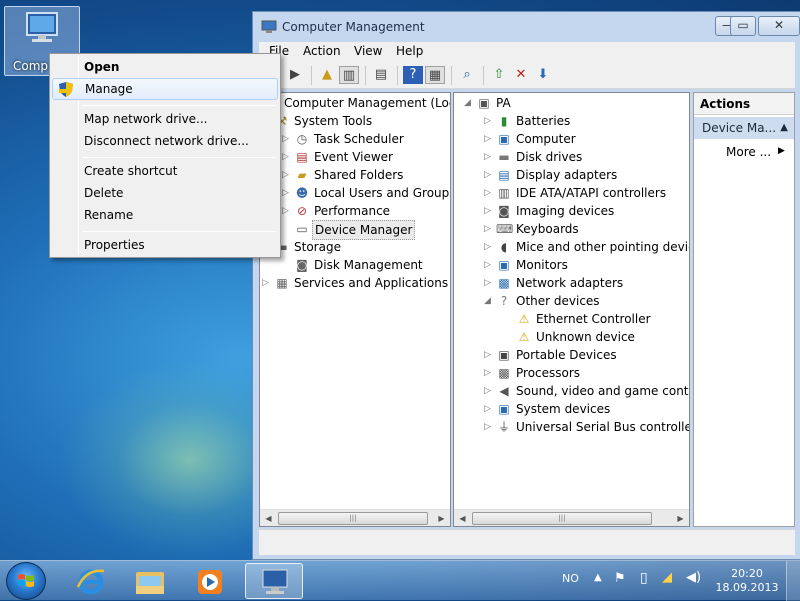  What do you see at coordinates (503, 427) in the screenshot?
I see `usb-icon: ⏚` at bounding box center [503, 427].